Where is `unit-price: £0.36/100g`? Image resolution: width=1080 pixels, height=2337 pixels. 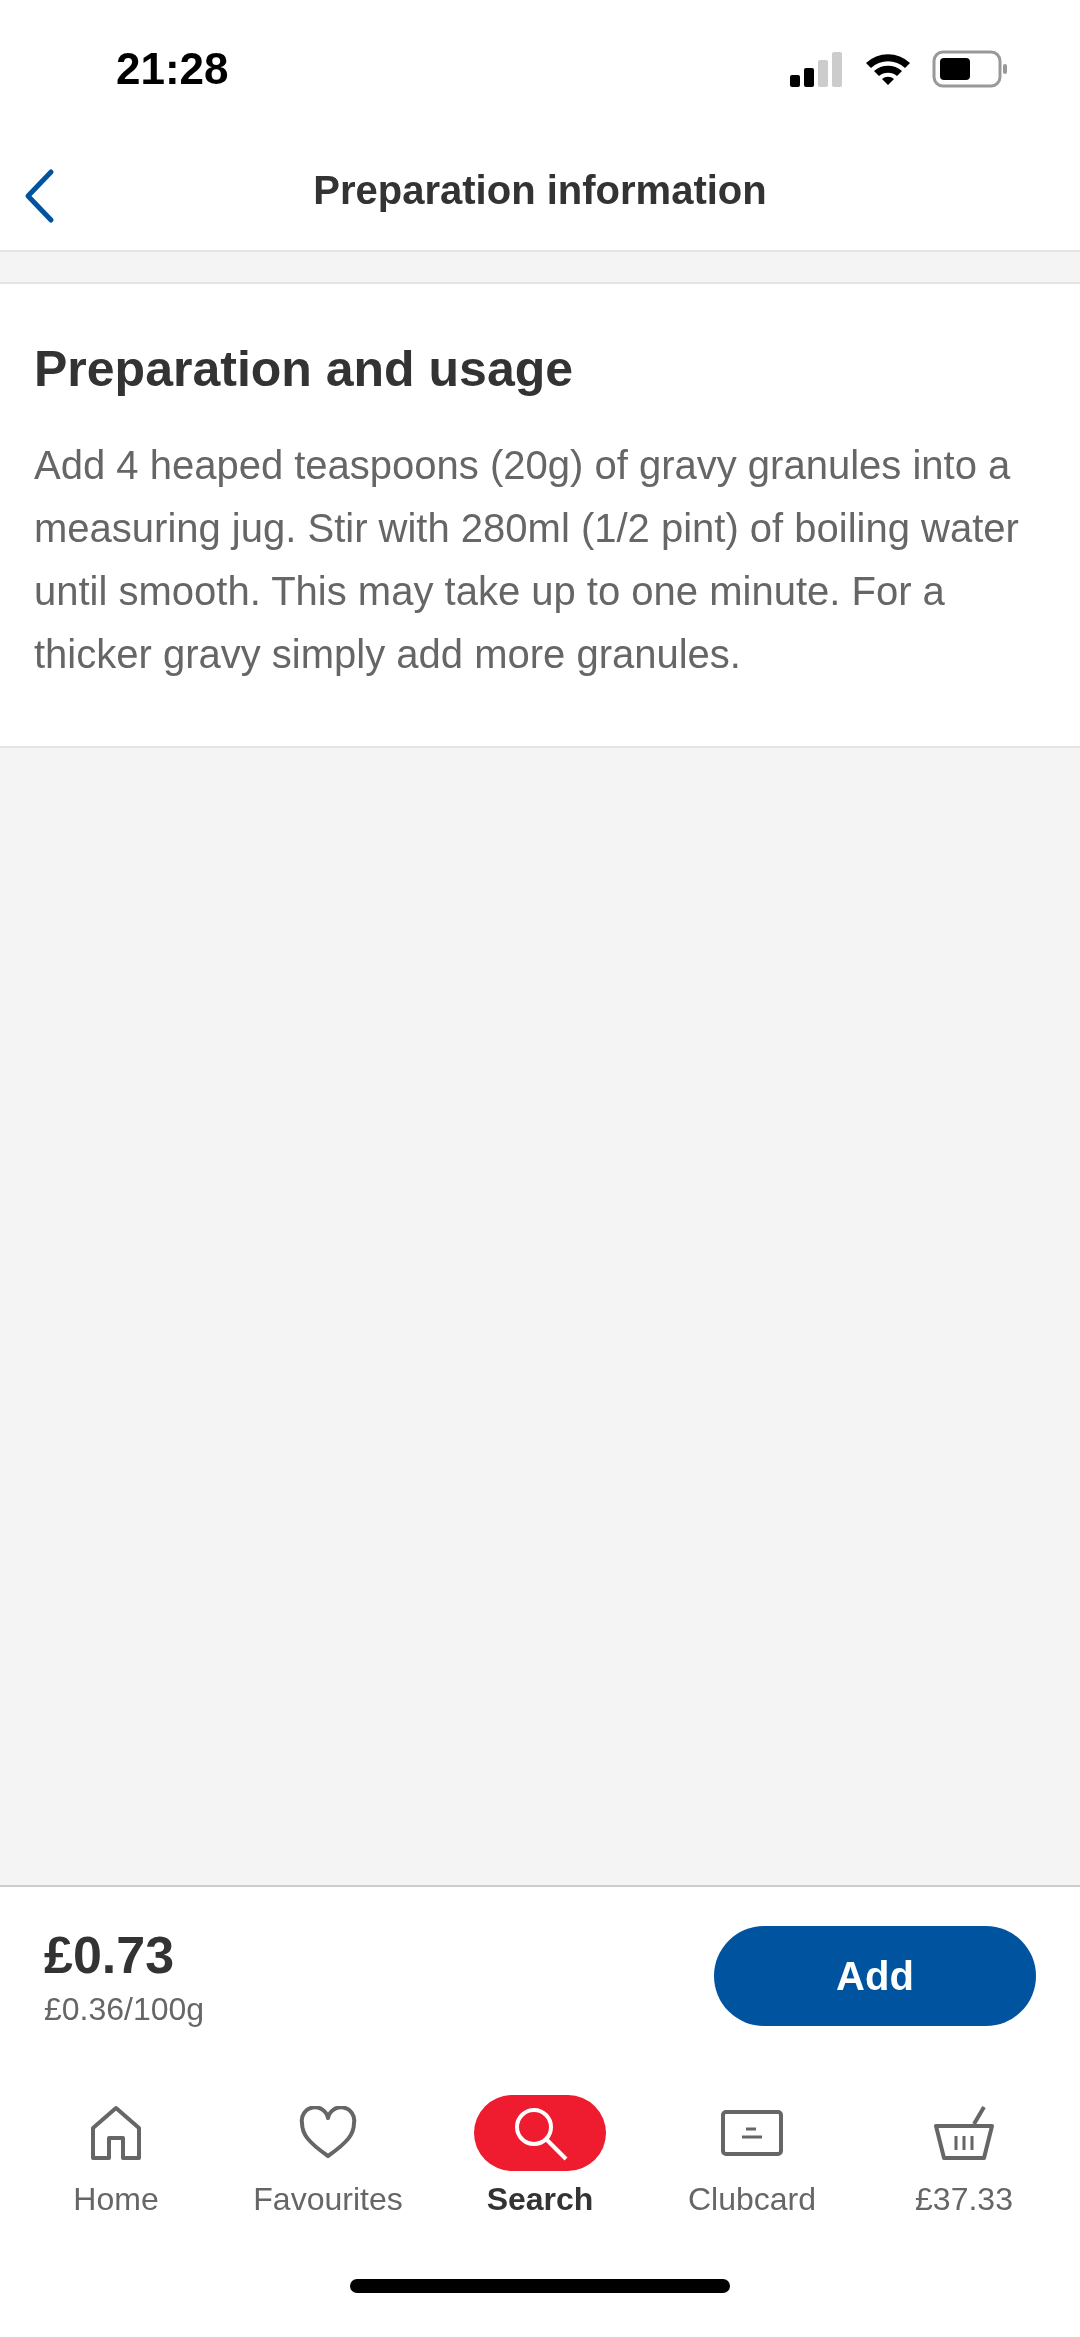
unit-price: £0.36/100g is located at coordinates (124, 2009).